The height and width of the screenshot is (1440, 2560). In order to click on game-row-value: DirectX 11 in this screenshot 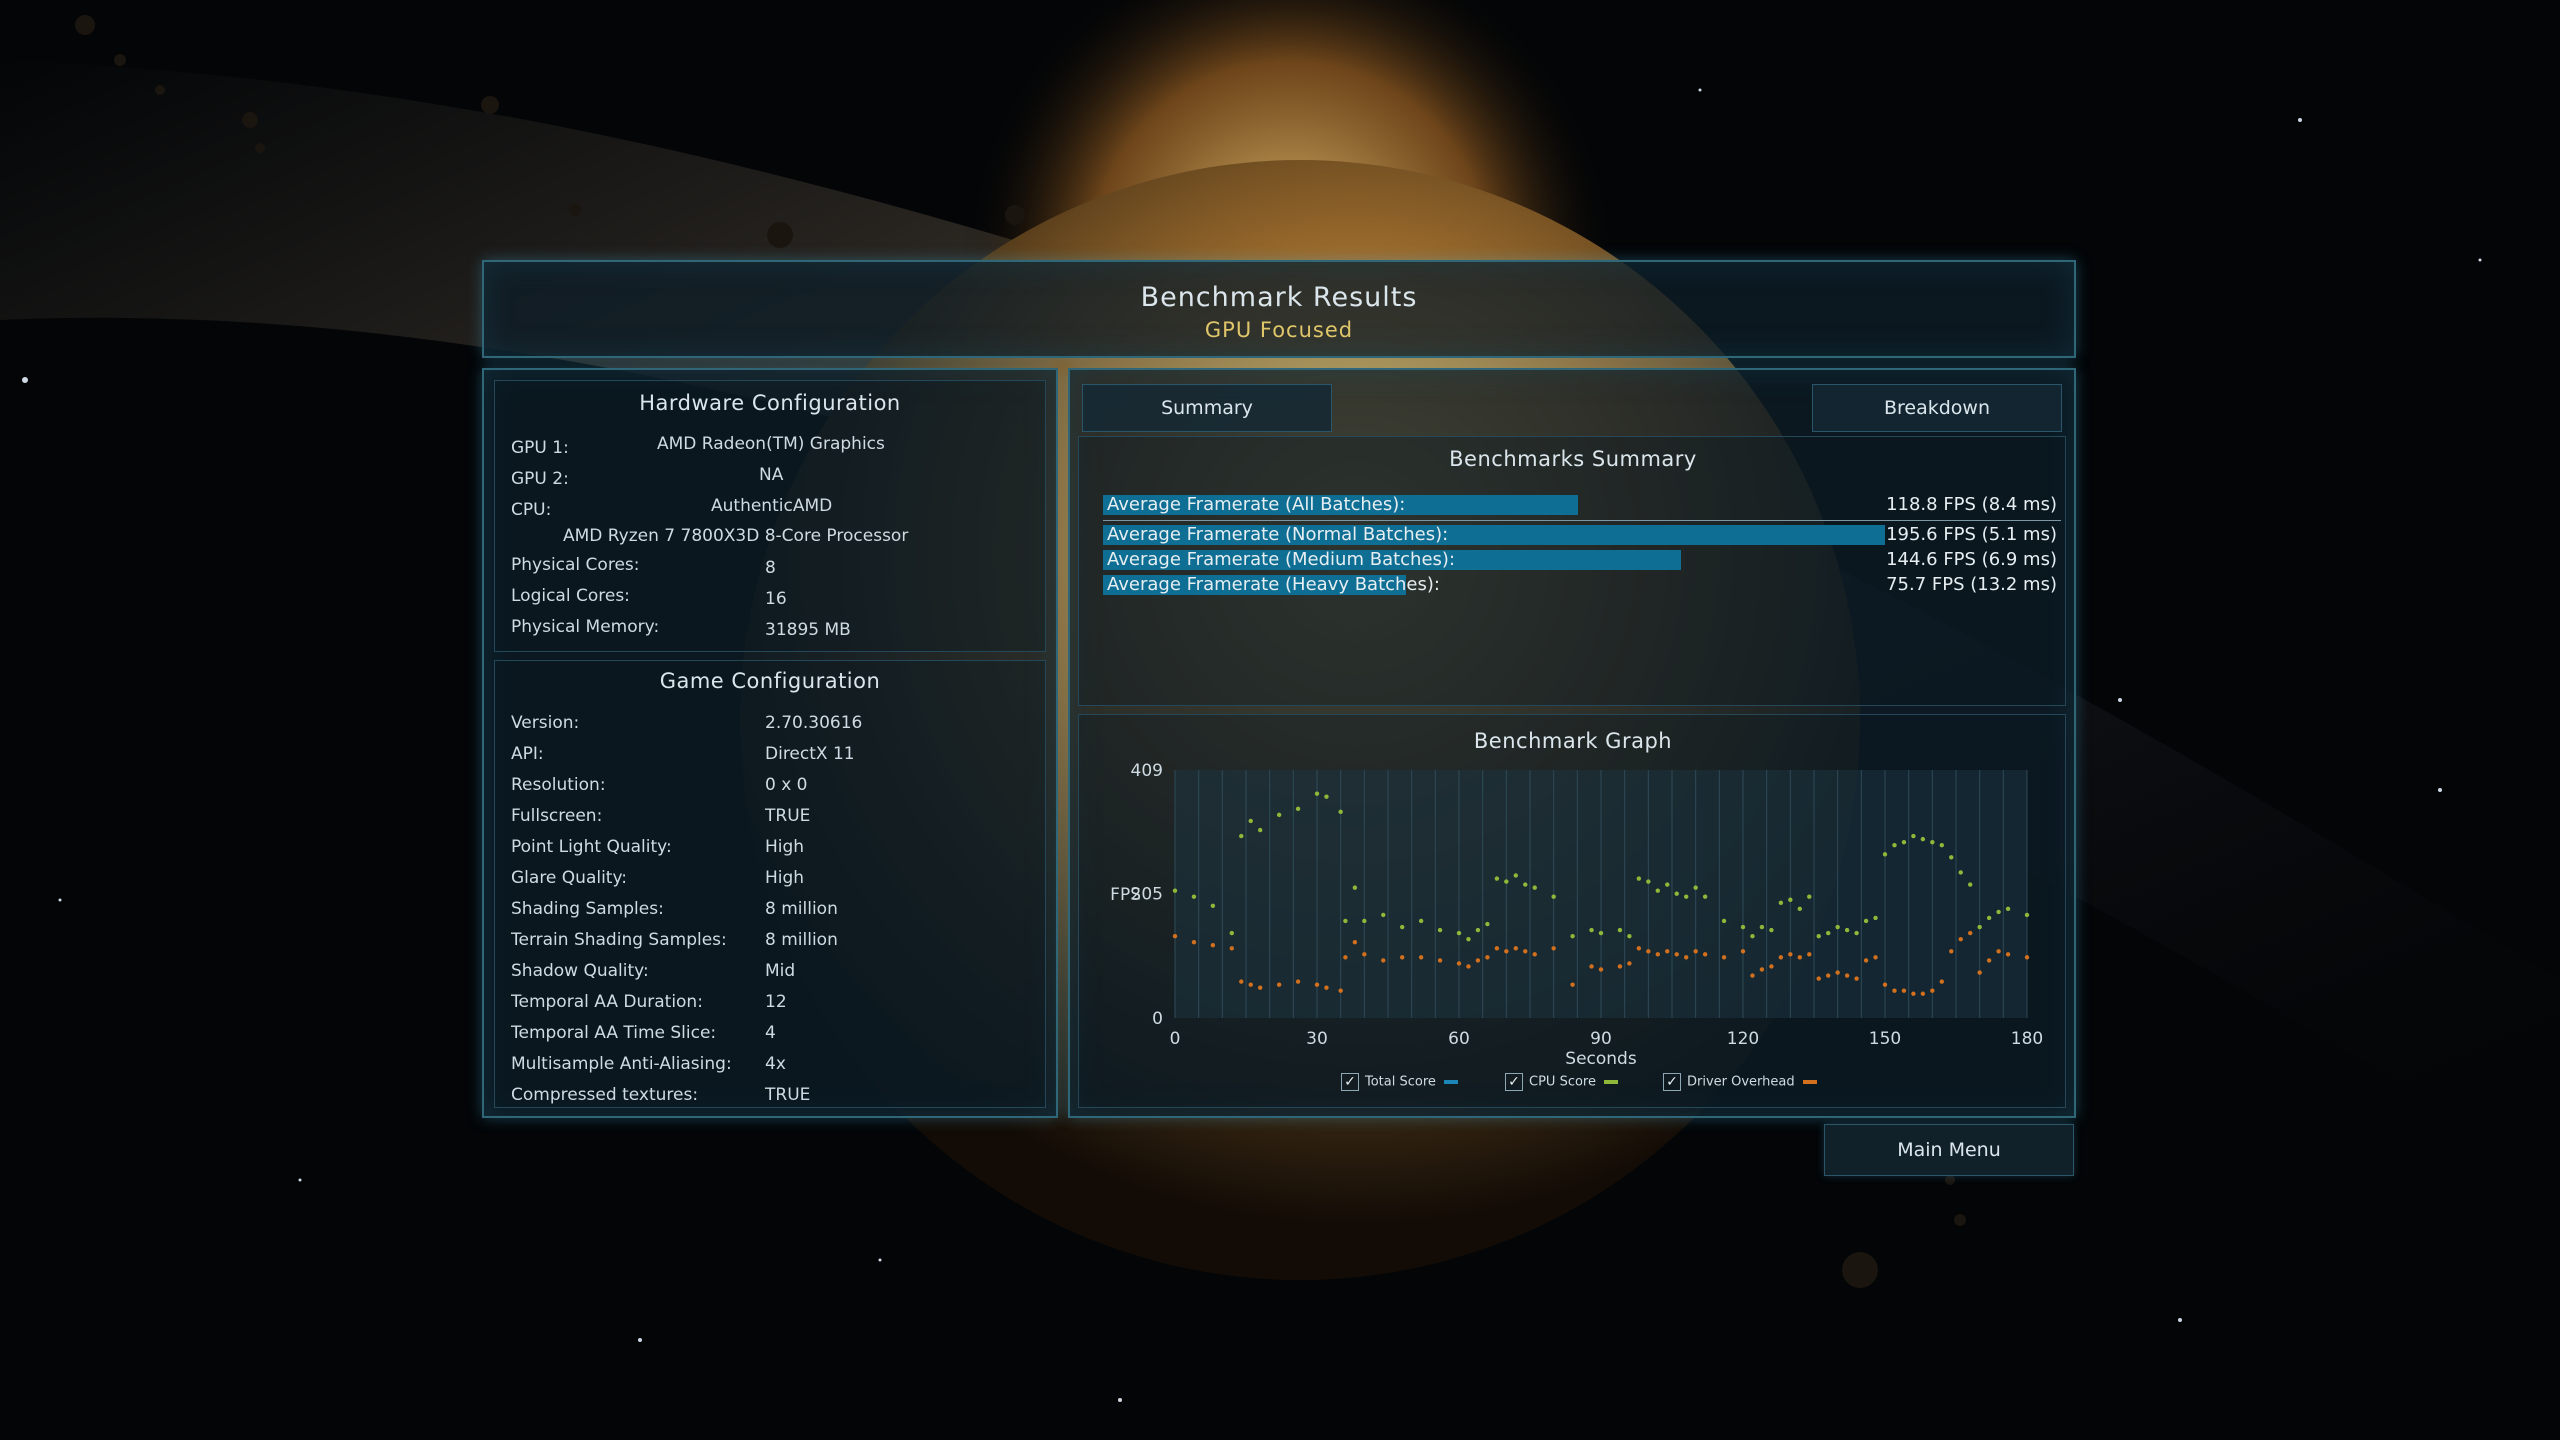, I will do `click(810, 754)`.